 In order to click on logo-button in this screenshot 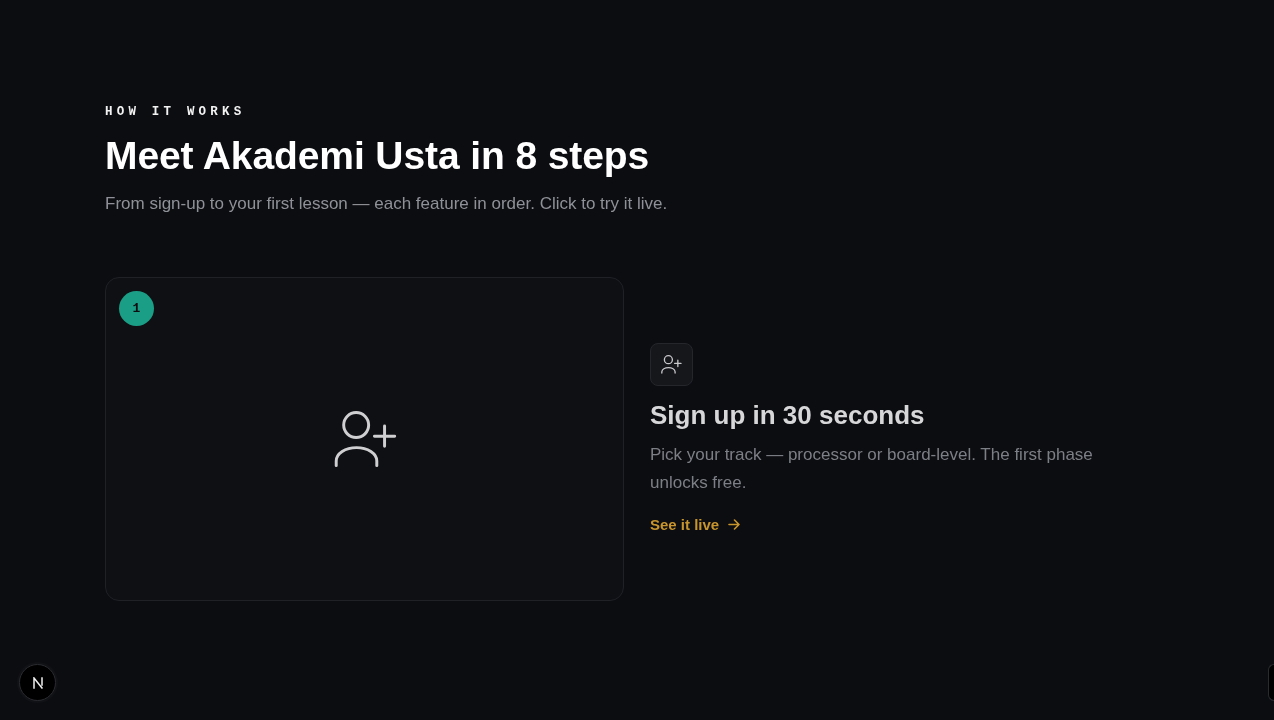, I will do `click(37, 682)`.